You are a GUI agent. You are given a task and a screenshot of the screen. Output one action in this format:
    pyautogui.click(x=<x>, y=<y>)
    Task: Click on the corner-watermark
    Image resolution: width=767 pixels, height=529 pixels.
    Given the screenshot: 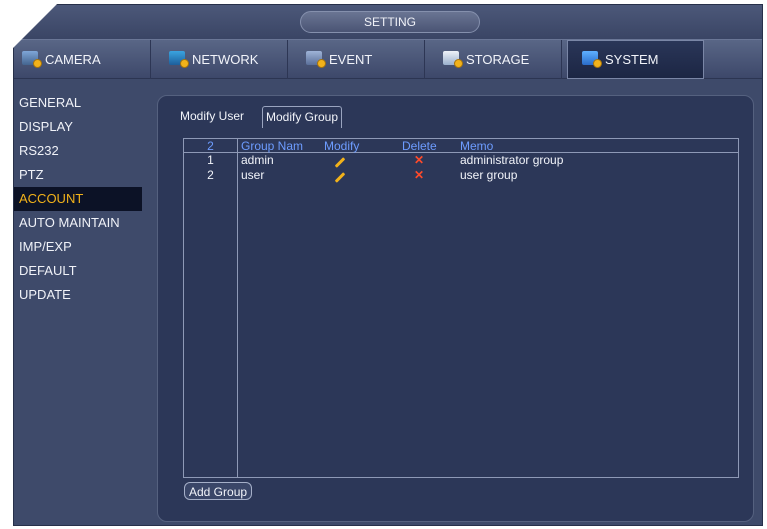 What is the action you would take?
    pyautogui.click(x=30, y=25)
    